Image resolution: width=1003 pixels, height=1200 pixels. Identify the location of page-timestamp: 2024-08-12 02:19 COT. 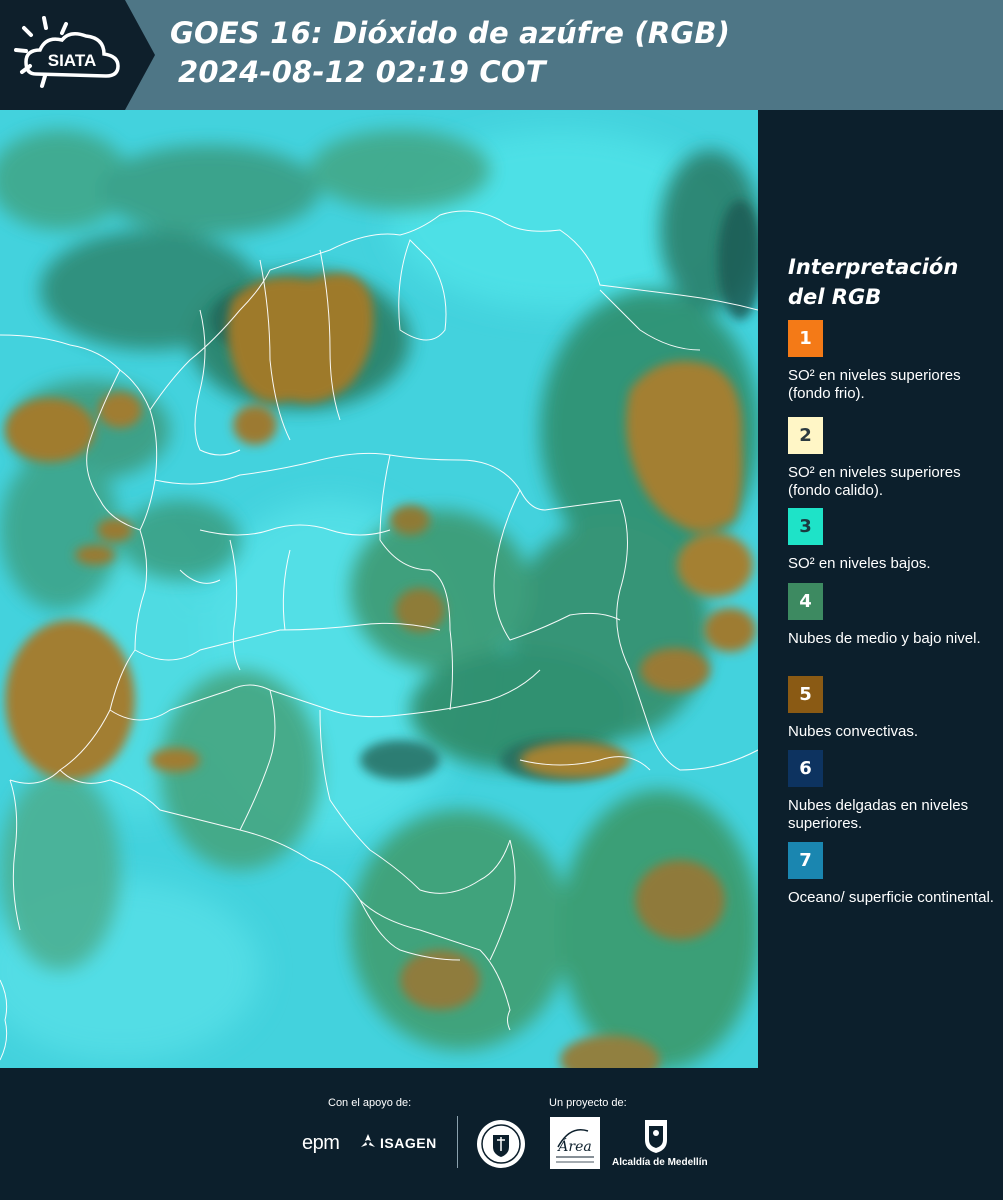
(362, 72).